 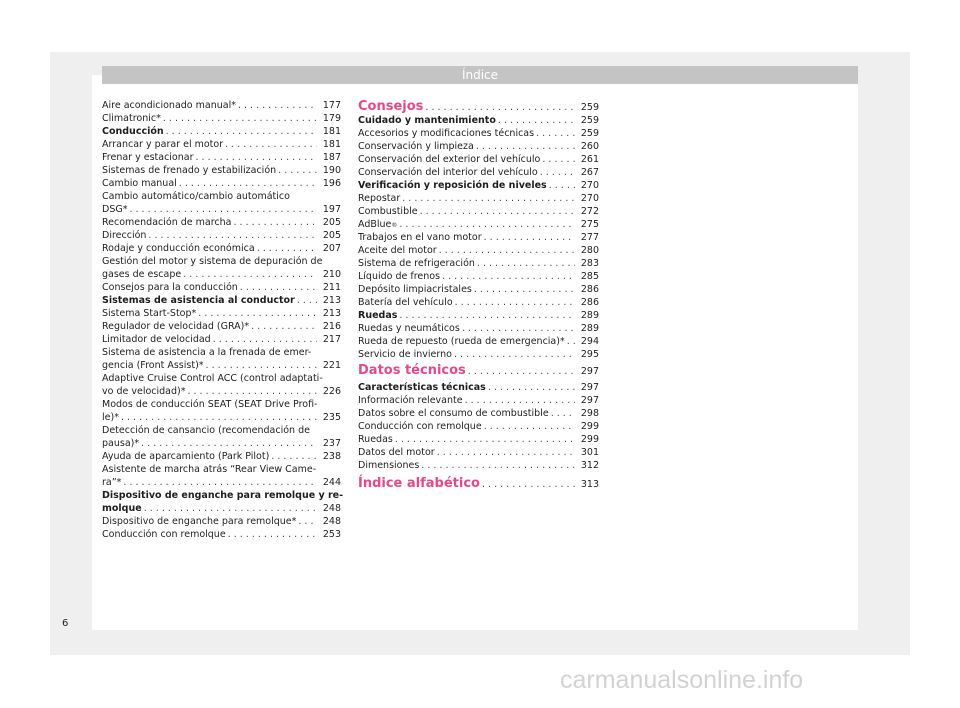 What do you see at coordinates (221, 248) in the screenshot?
I see `toc-entry: Rodaje y conducción económica 207` at bounding box center [221, 248].